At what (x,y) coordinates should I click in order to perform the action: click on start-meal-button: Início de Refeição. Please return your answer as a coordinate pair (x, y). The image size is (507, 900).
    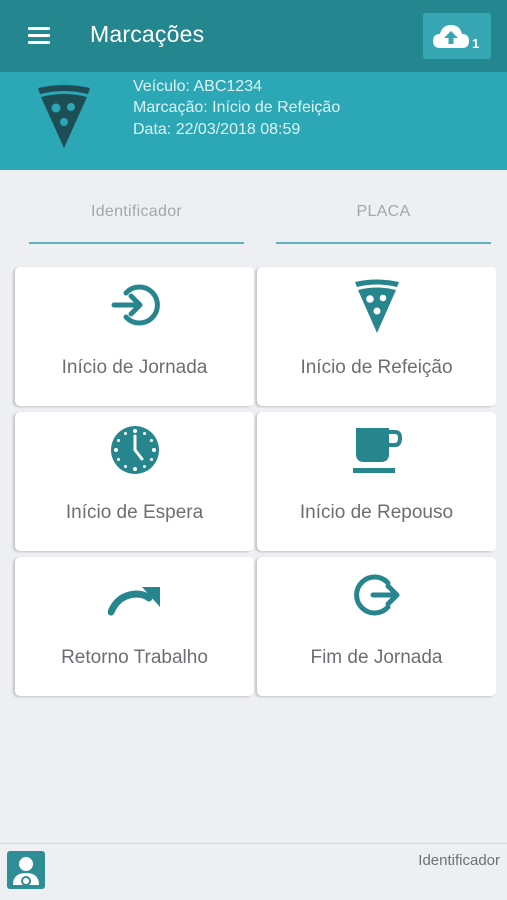
    Looking at the image, I should click on (376, 336).